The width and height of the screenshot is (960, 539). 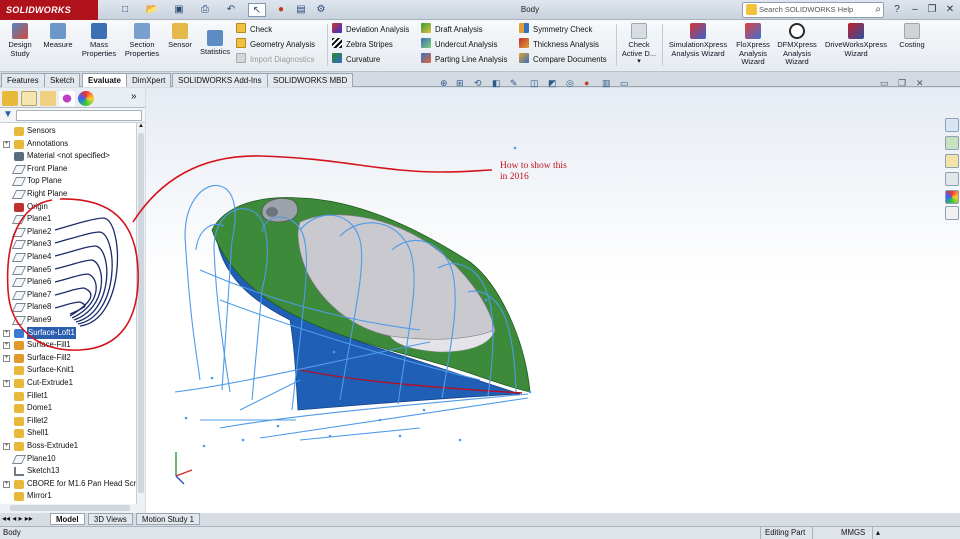 I want to click on parting-line-analysis-button: Parting Line Analysis, so click(x=469, y=59).